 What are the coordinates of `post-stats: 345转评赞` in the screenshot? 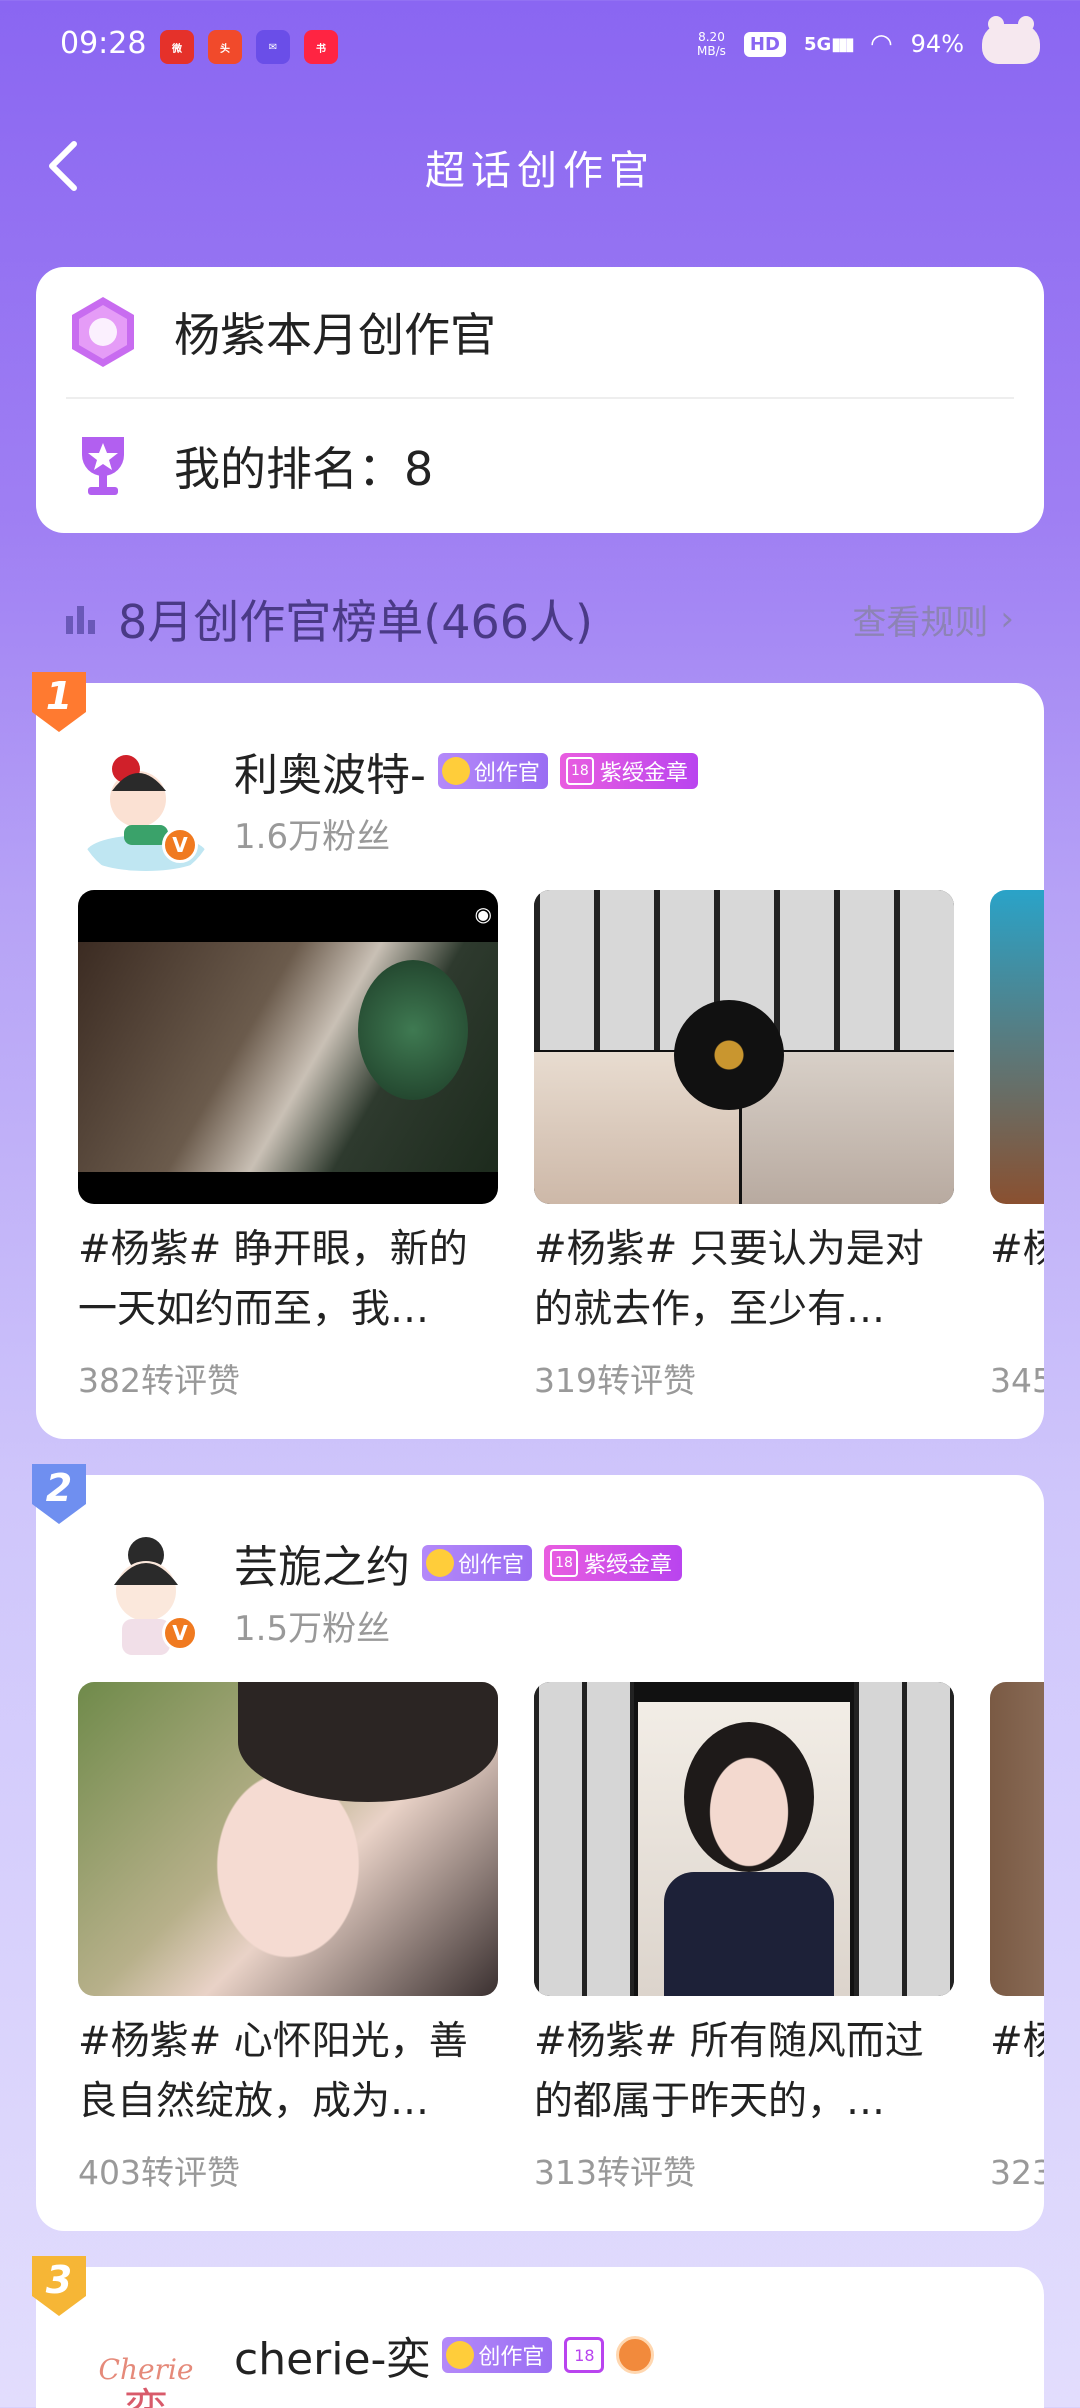 It's located at (1017, 1380).